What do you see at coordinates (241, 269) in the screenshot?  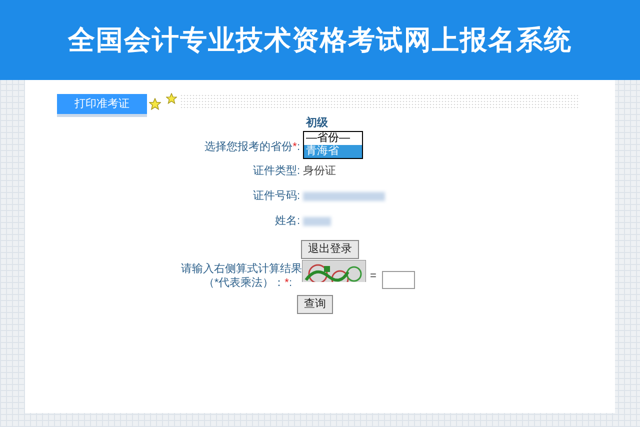 I see `captcha-label: 请输入右侧算式计算结果` at bounding box center [241, 269].